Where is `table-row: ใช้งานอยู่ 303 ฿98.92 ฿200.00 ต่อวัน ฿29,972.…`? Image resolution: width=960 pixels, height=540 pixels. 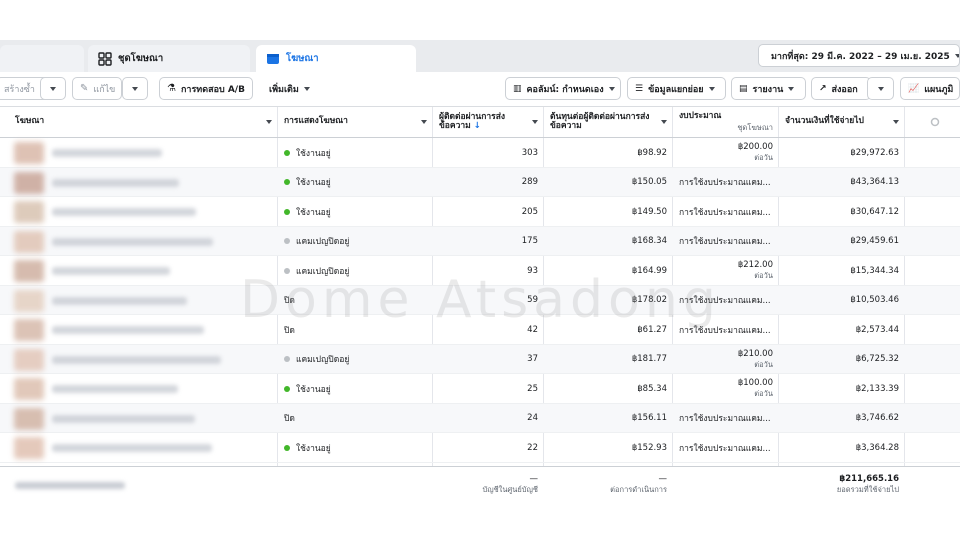 table-row: ใช้งานอยู่ 303 ฿98.92 ฿200.00 ต่อวัน ฿29,972.… is located at coordinates (480, 153).